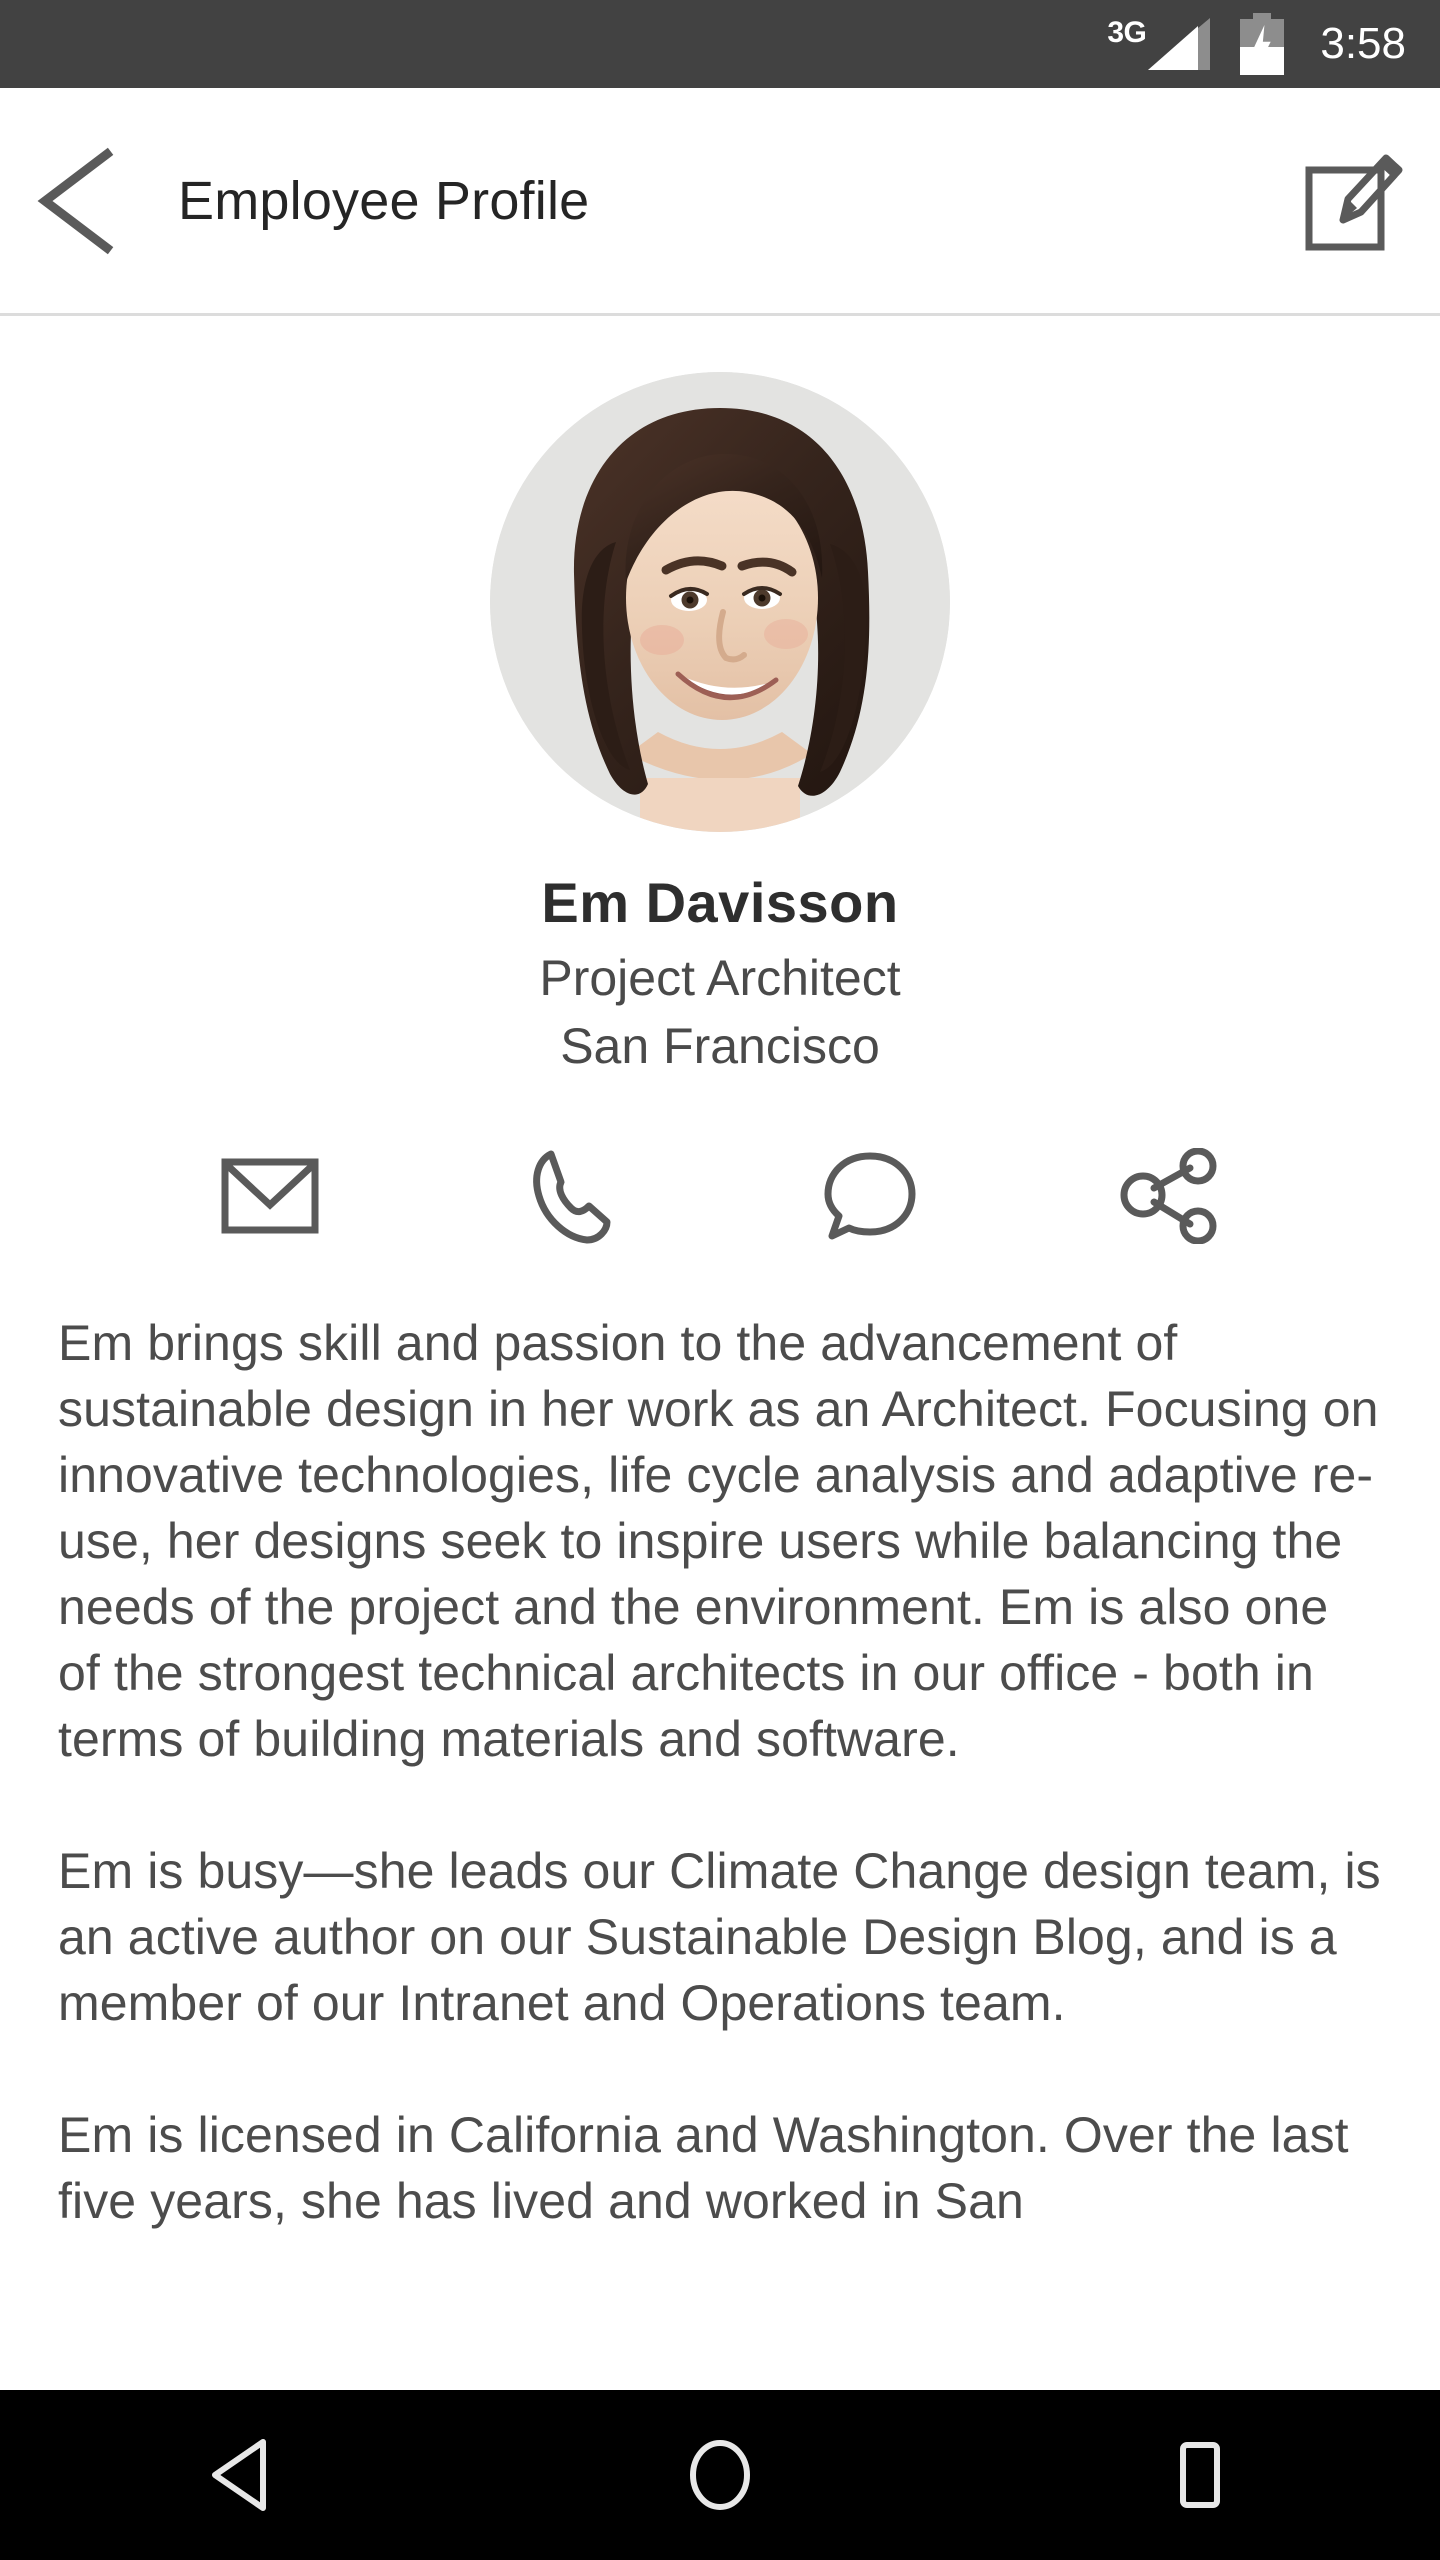 The height and width of the screenshot is (2560, 1440). I want to click on phone-icon, so click(572, 1197).